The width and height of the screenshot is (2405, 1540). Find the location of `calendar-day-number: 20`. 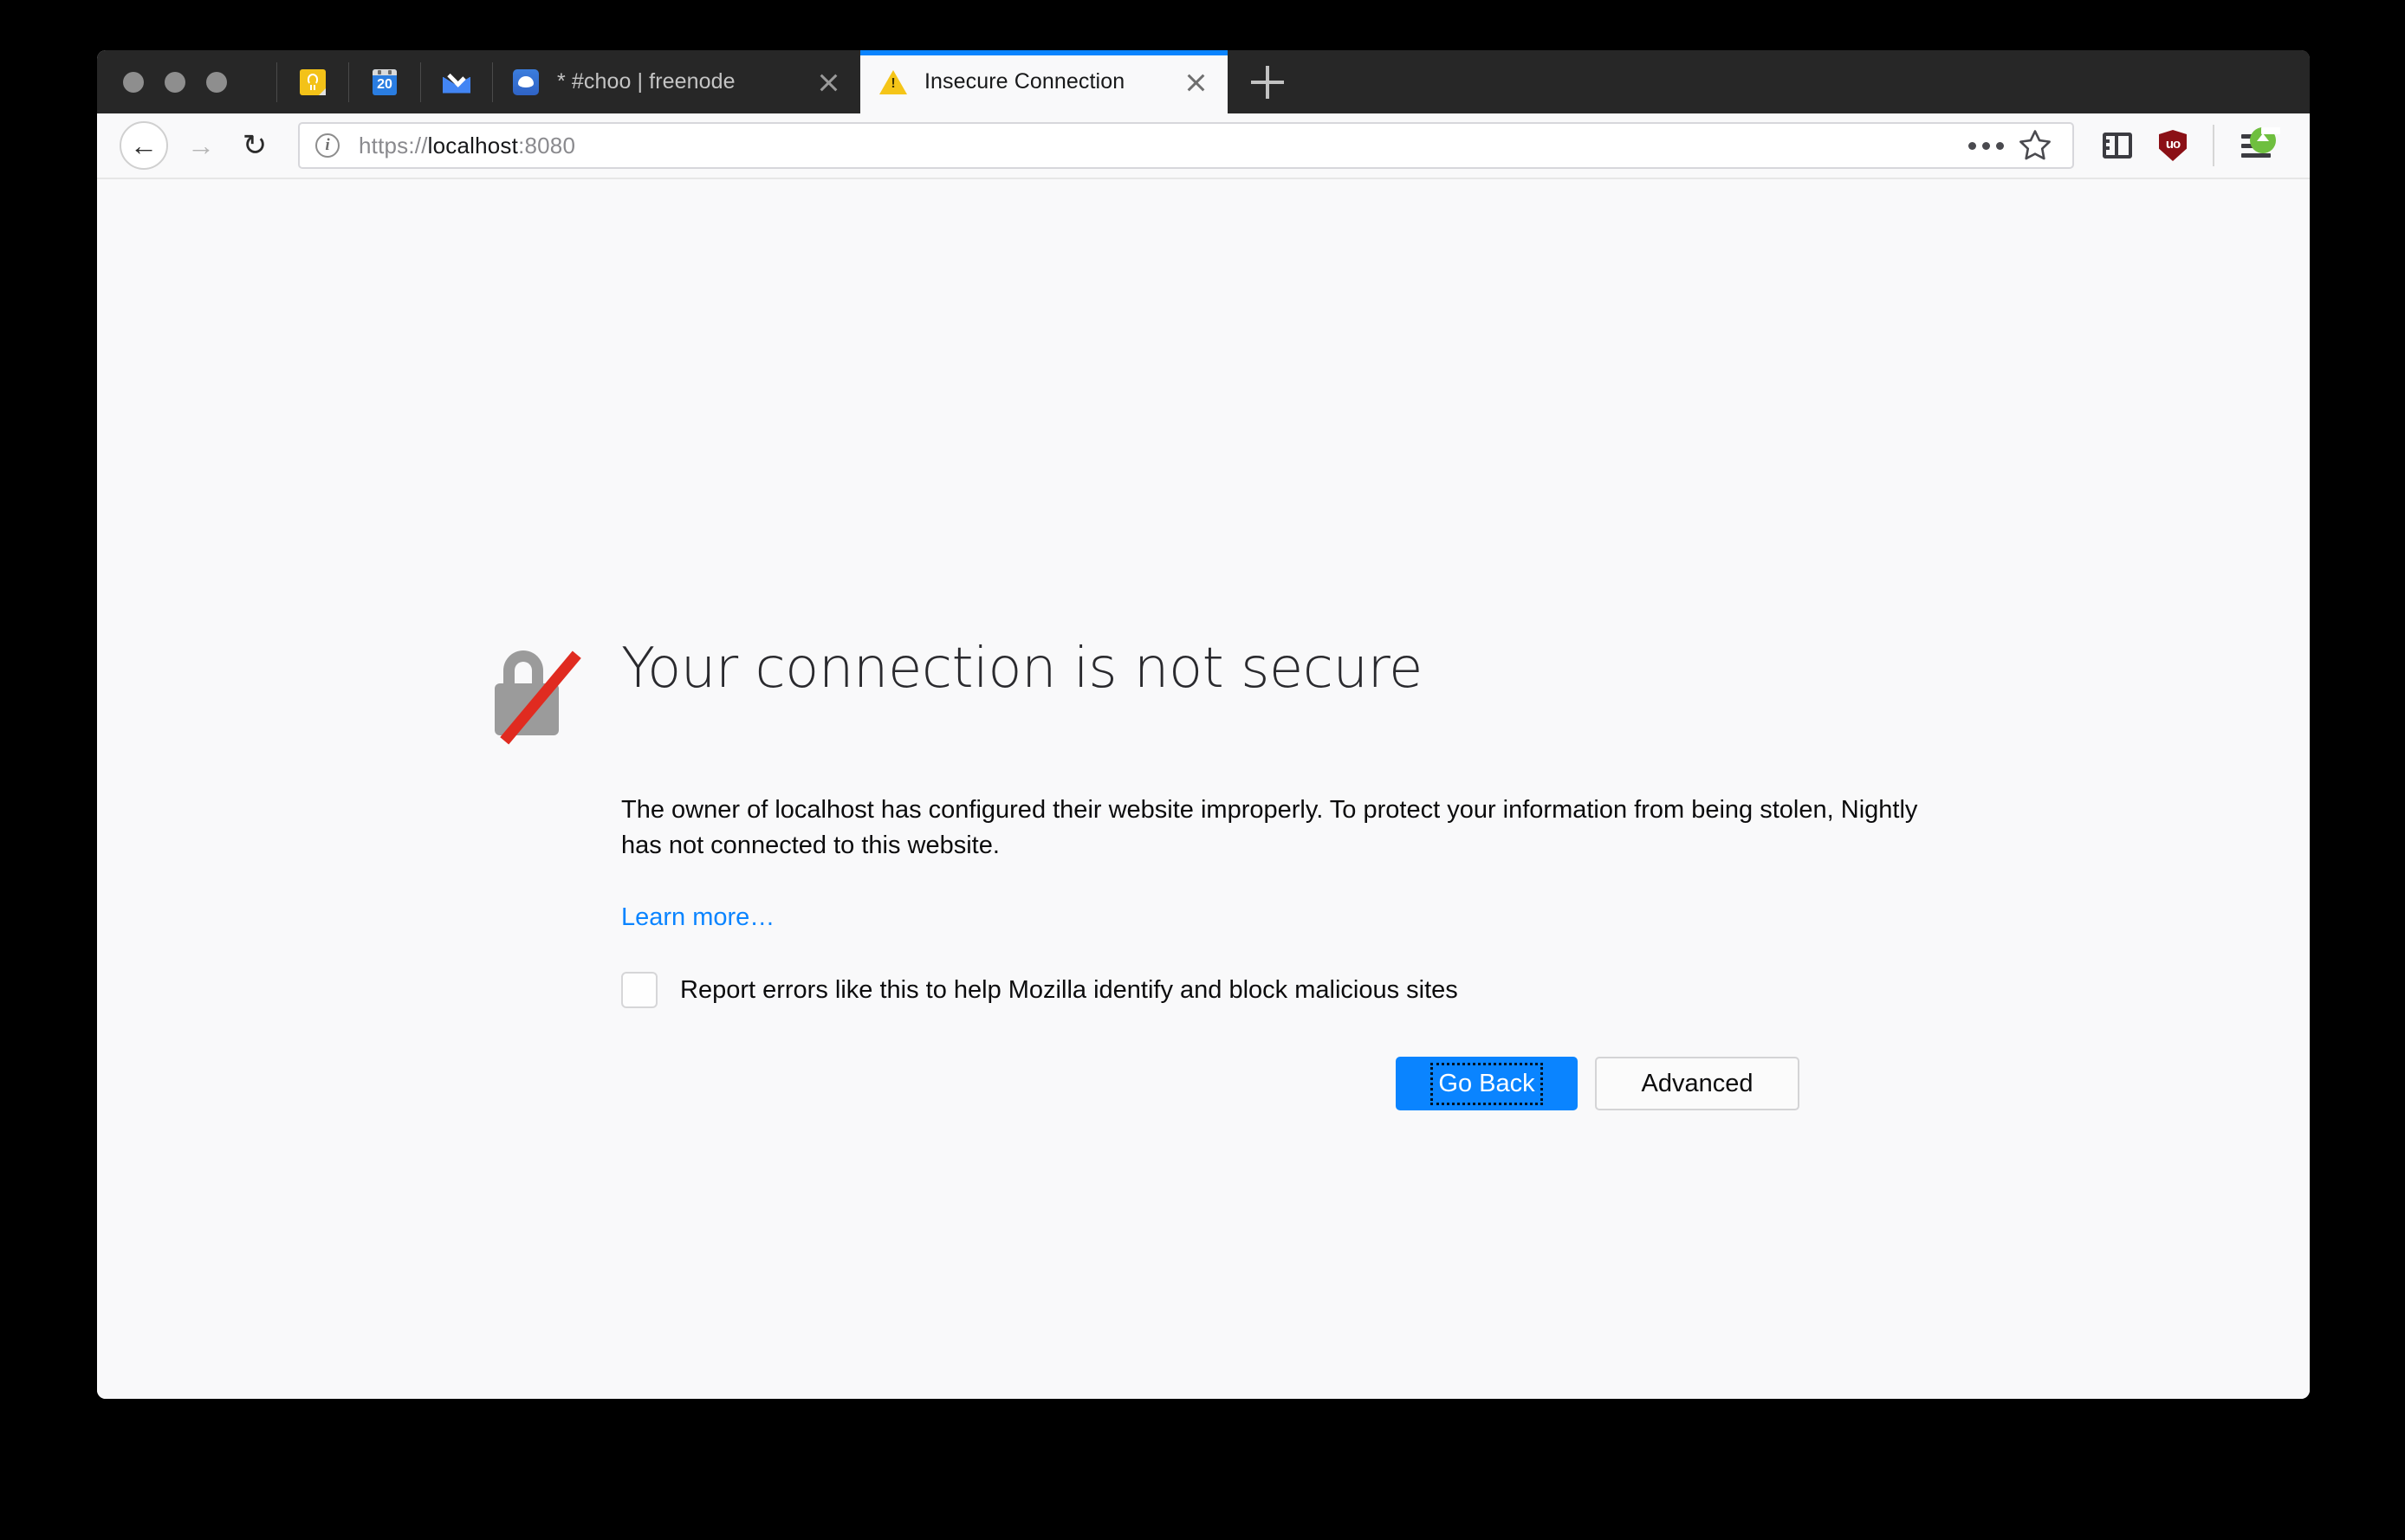

calendar-day-number: 20 is located at coordinates (384, 84).